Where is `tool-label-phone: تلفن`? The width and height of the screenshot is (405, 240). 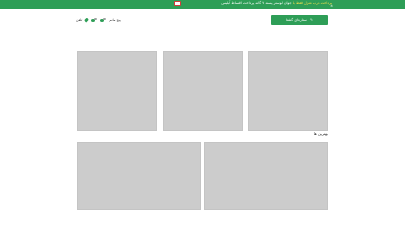 tool-label-phone: تلفن is located at coordinates (79, 20).